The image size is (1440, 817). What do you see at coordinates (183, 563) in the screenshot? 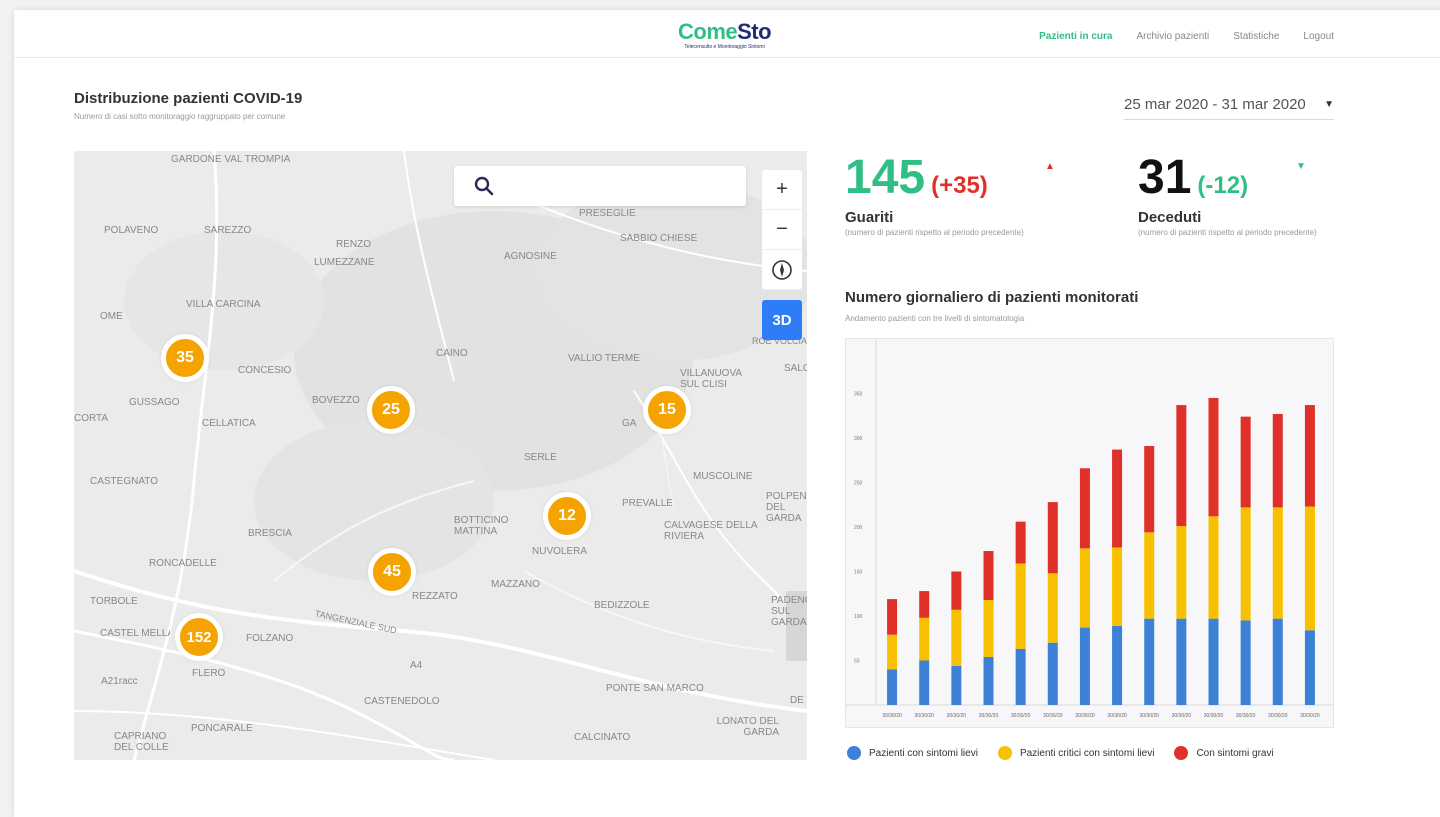
I see `map-place-label: RONCADELLE` at bounding box center [183, 563].